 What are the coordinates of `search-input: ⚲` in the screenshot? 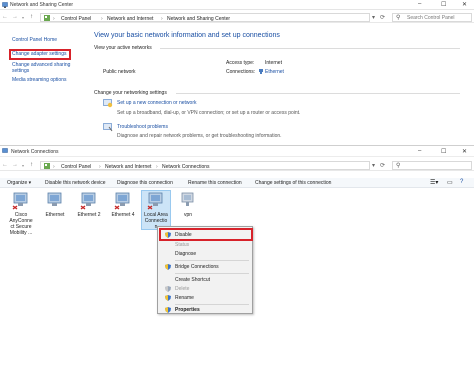 It's located at (432, 165).